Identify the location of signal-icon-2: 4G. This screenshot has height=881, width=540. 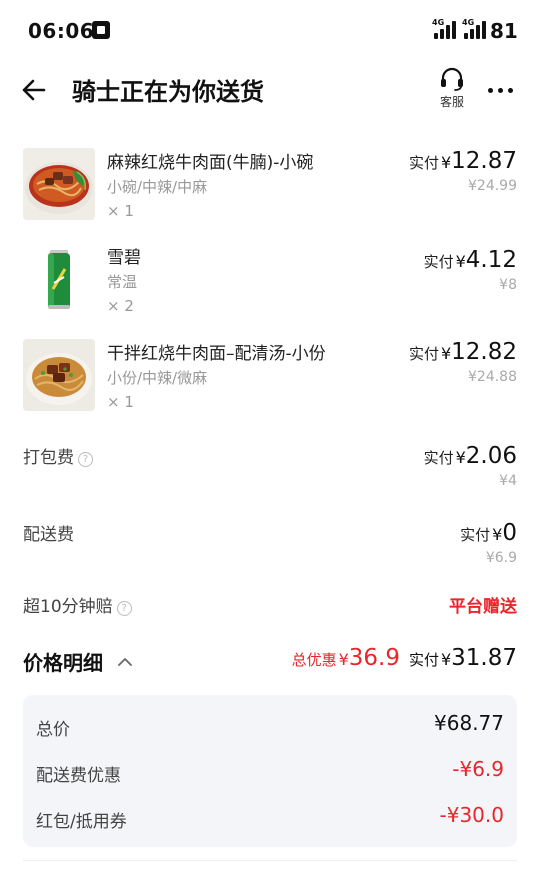
(474, 28).